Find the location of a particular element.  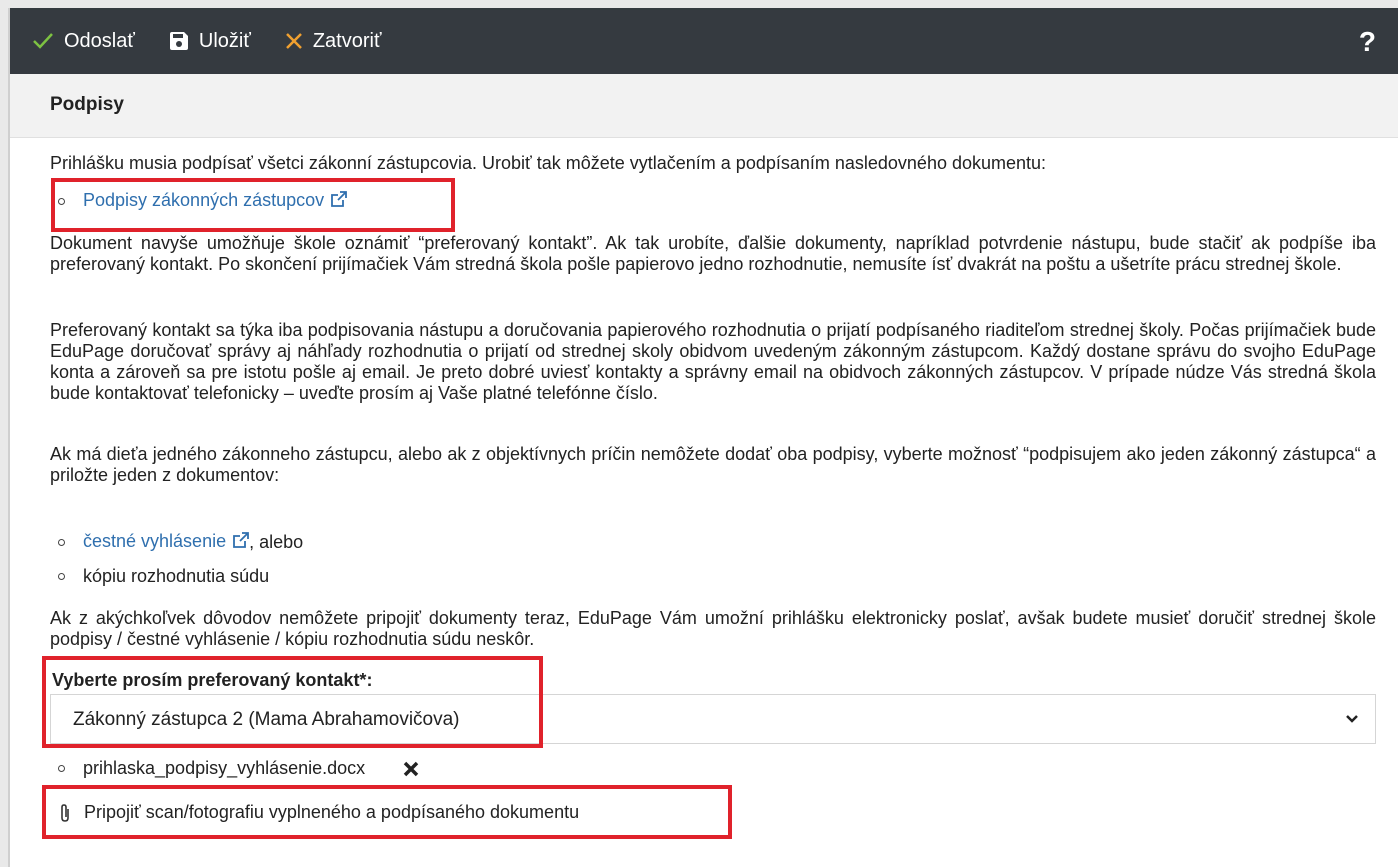

toolbar: Odoslať Uložiť Zatvoriť ? is located at coordinates (704, 41).